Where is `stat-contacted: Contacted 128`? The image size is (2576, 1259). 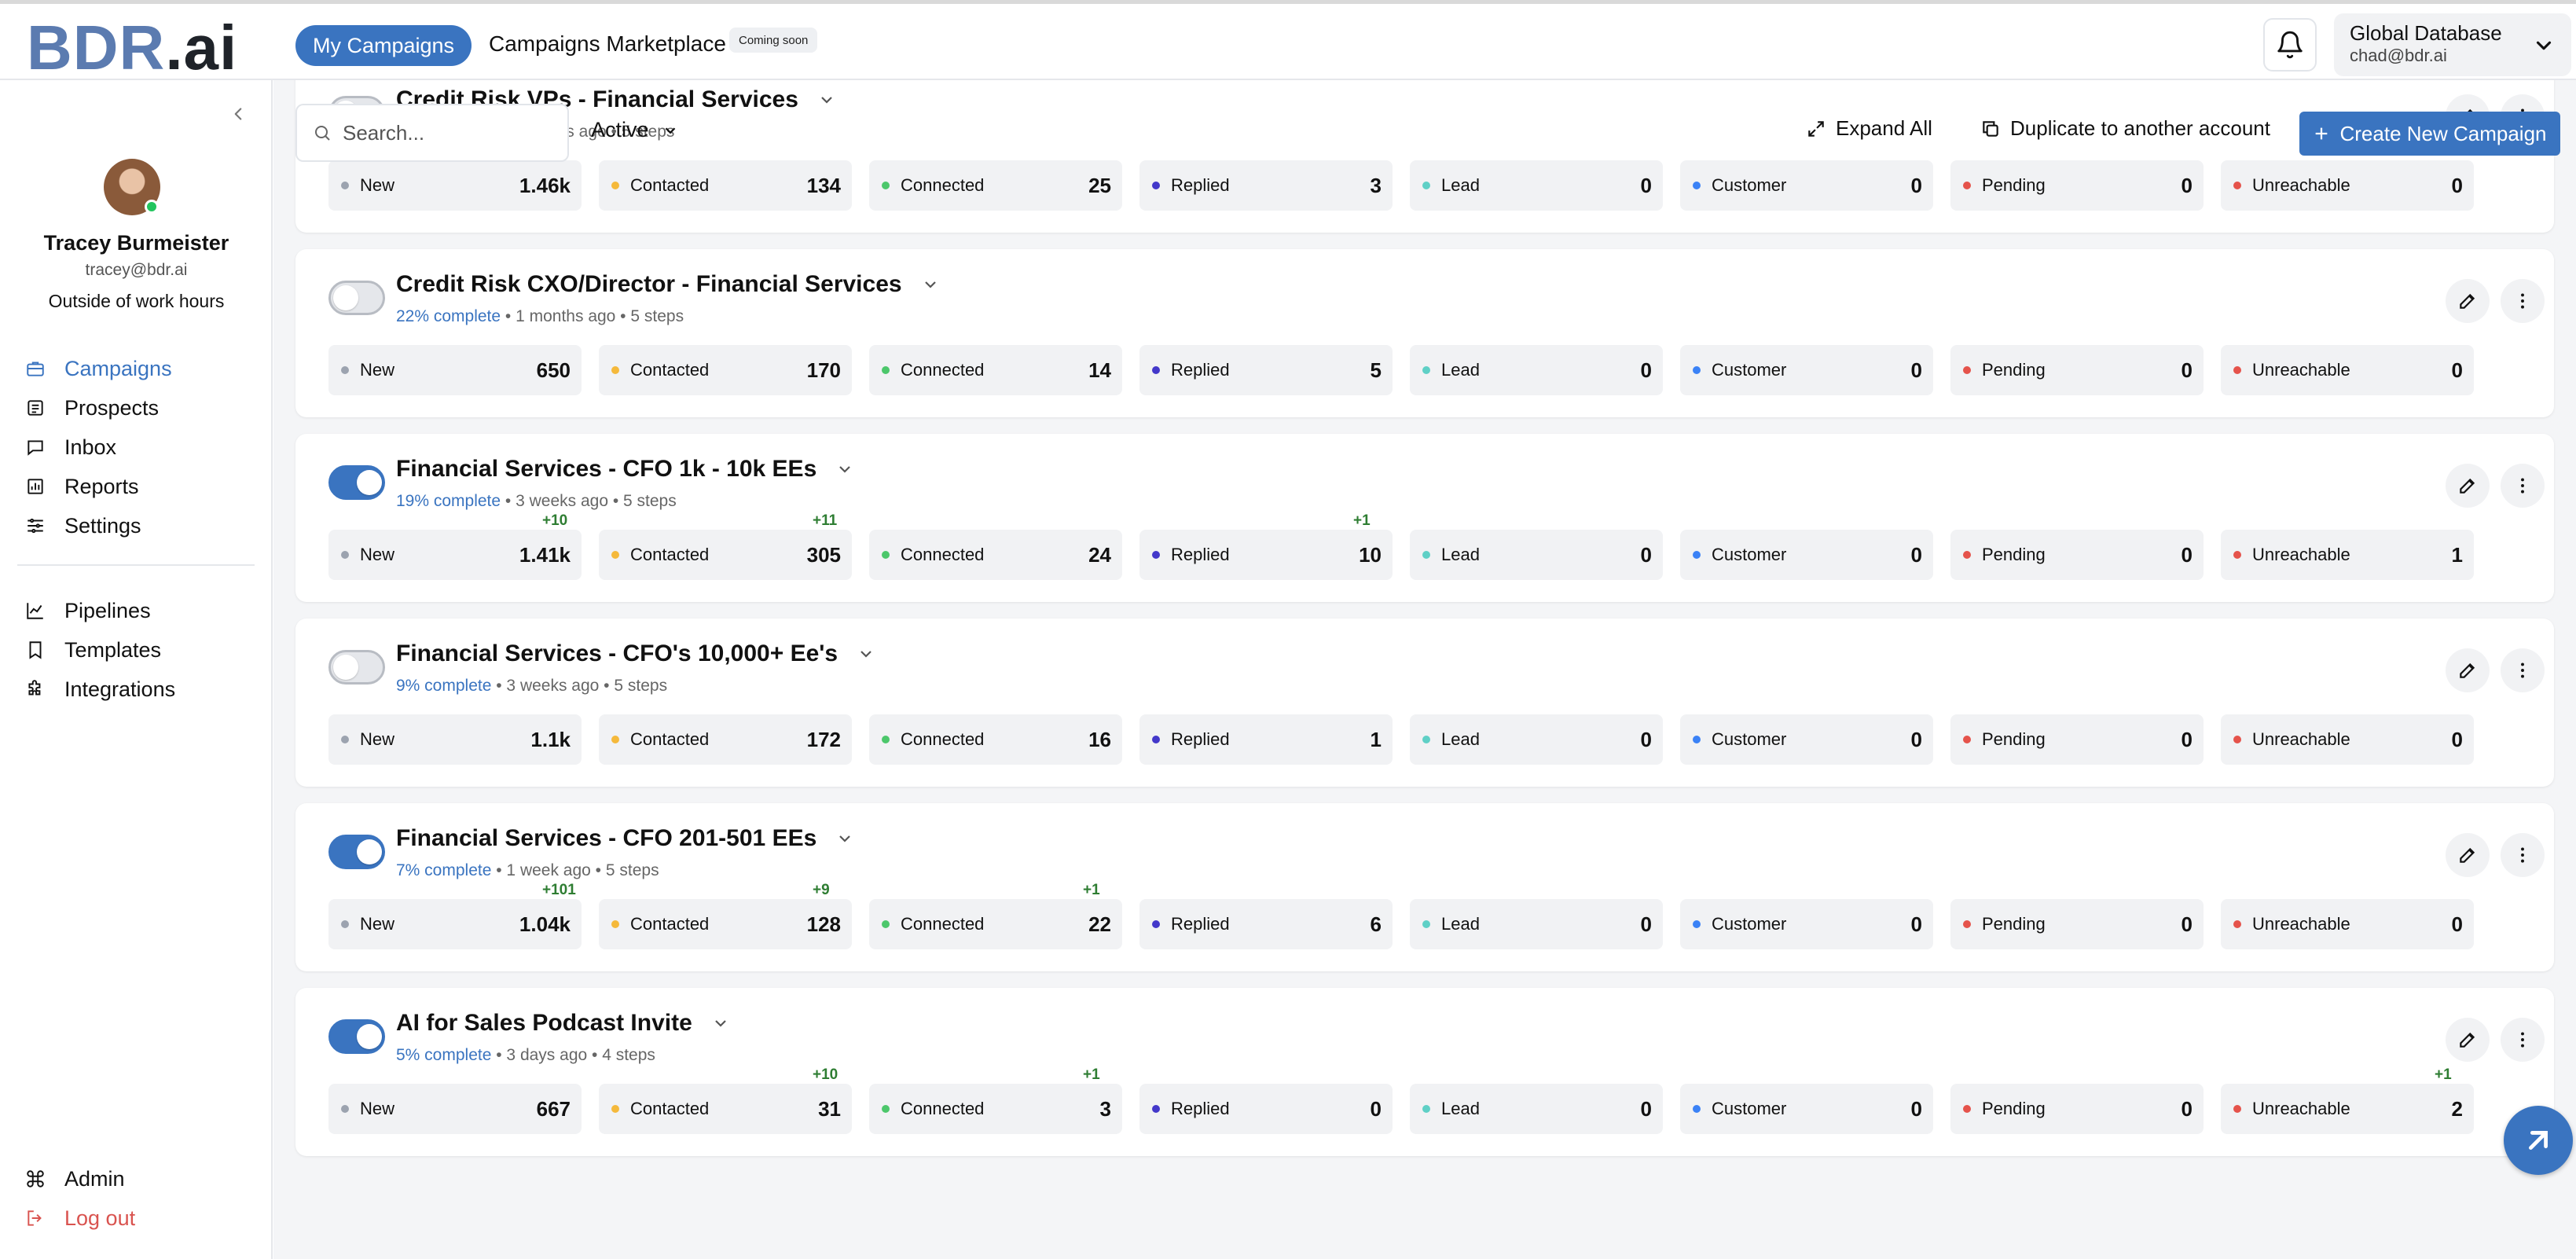 stat-contacted: Contacted 128 is located at coordinates (725, 924).